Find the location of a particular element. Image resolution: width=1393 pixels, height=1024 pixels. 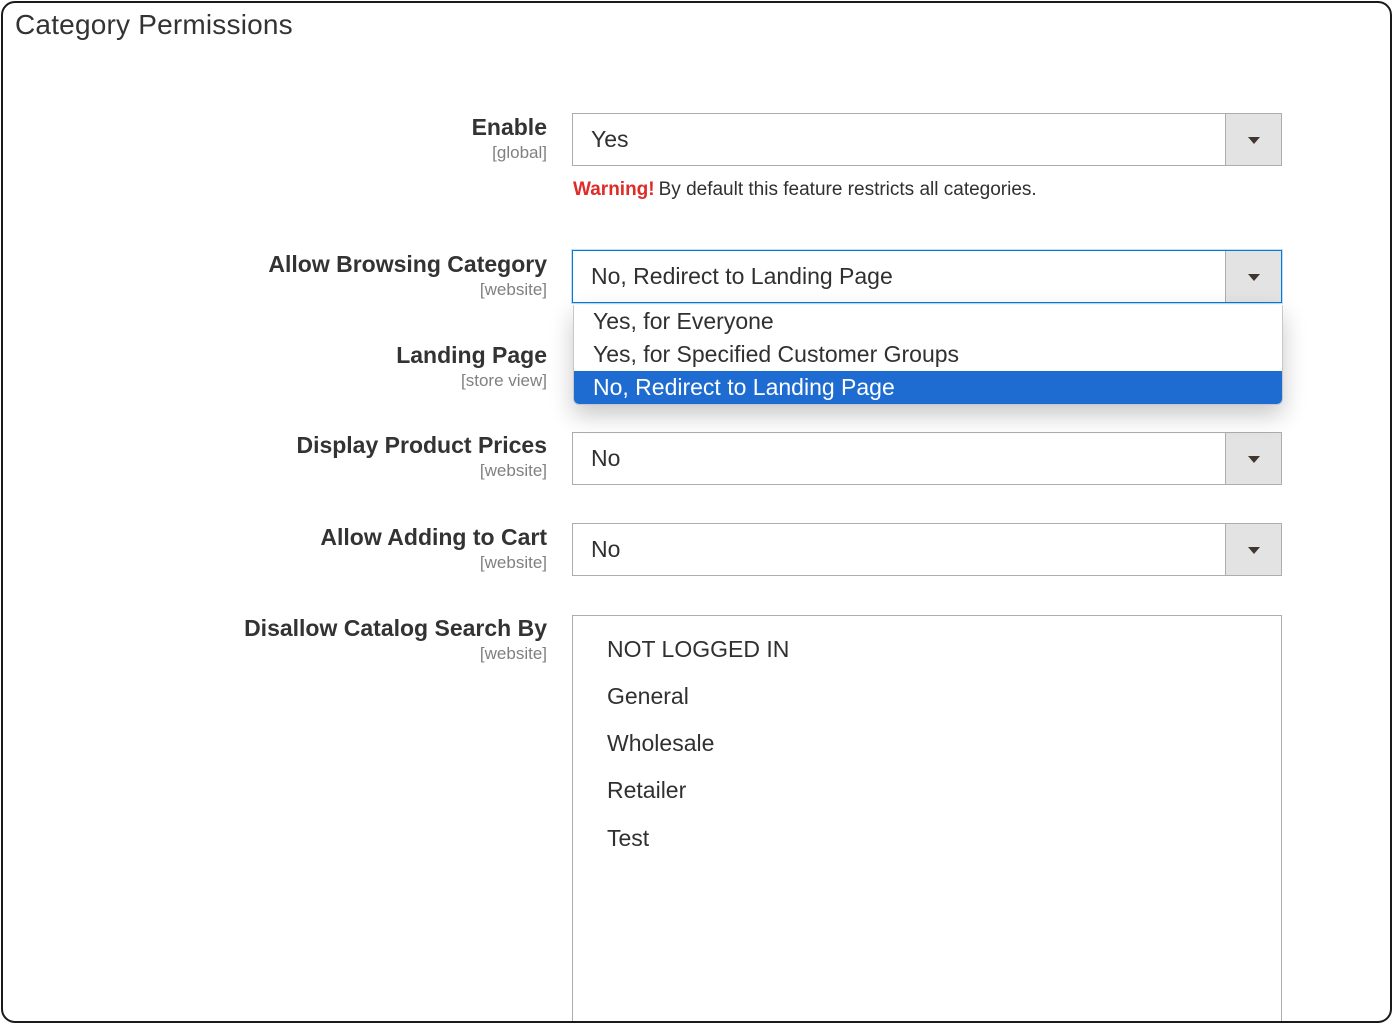

display-prices-select-toggle is located at coordinates (1253, 458).